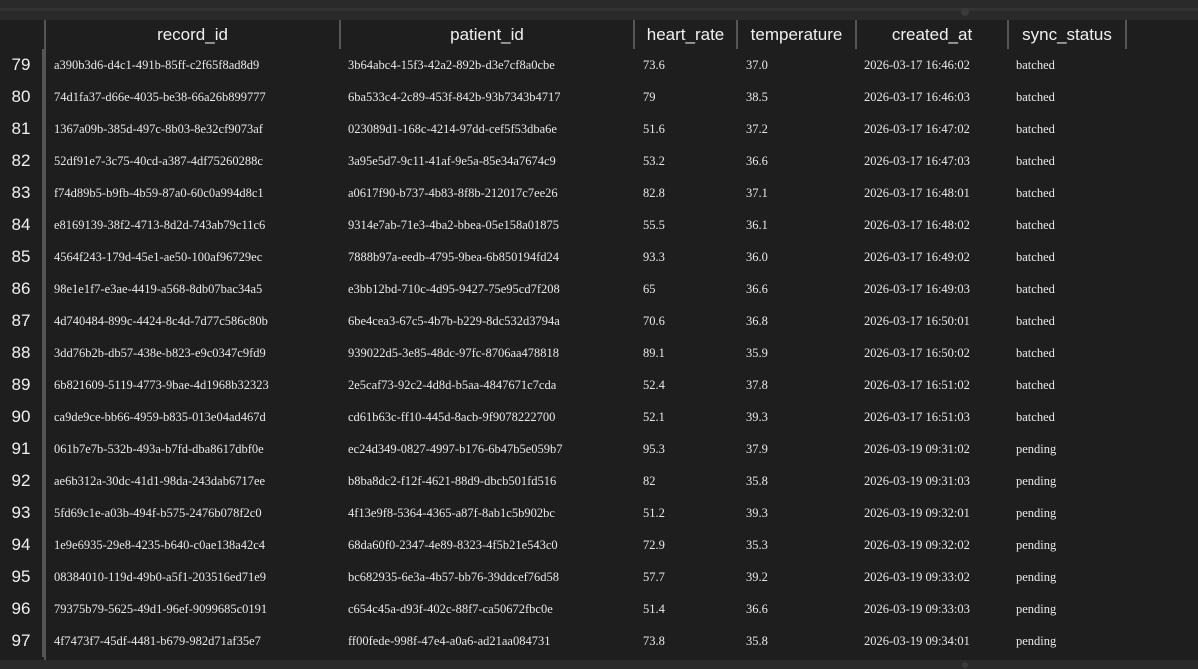  What do you see at coordinates (757, 129) in the screenshot?
I see `cell-temperature: 37.2` at bounding box center [757, 129].